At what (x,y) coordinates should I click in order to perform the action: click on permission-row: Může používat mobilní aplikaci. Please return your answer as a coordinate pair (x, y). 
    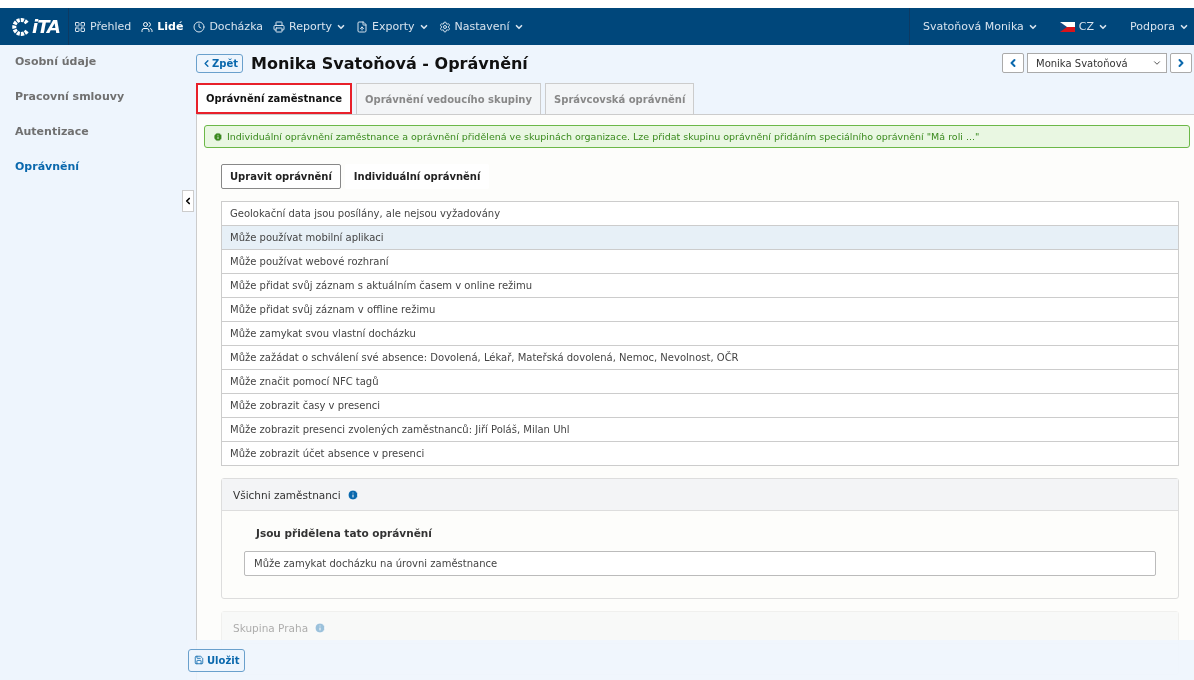
    Looking at the image, I should click on (700, 238).